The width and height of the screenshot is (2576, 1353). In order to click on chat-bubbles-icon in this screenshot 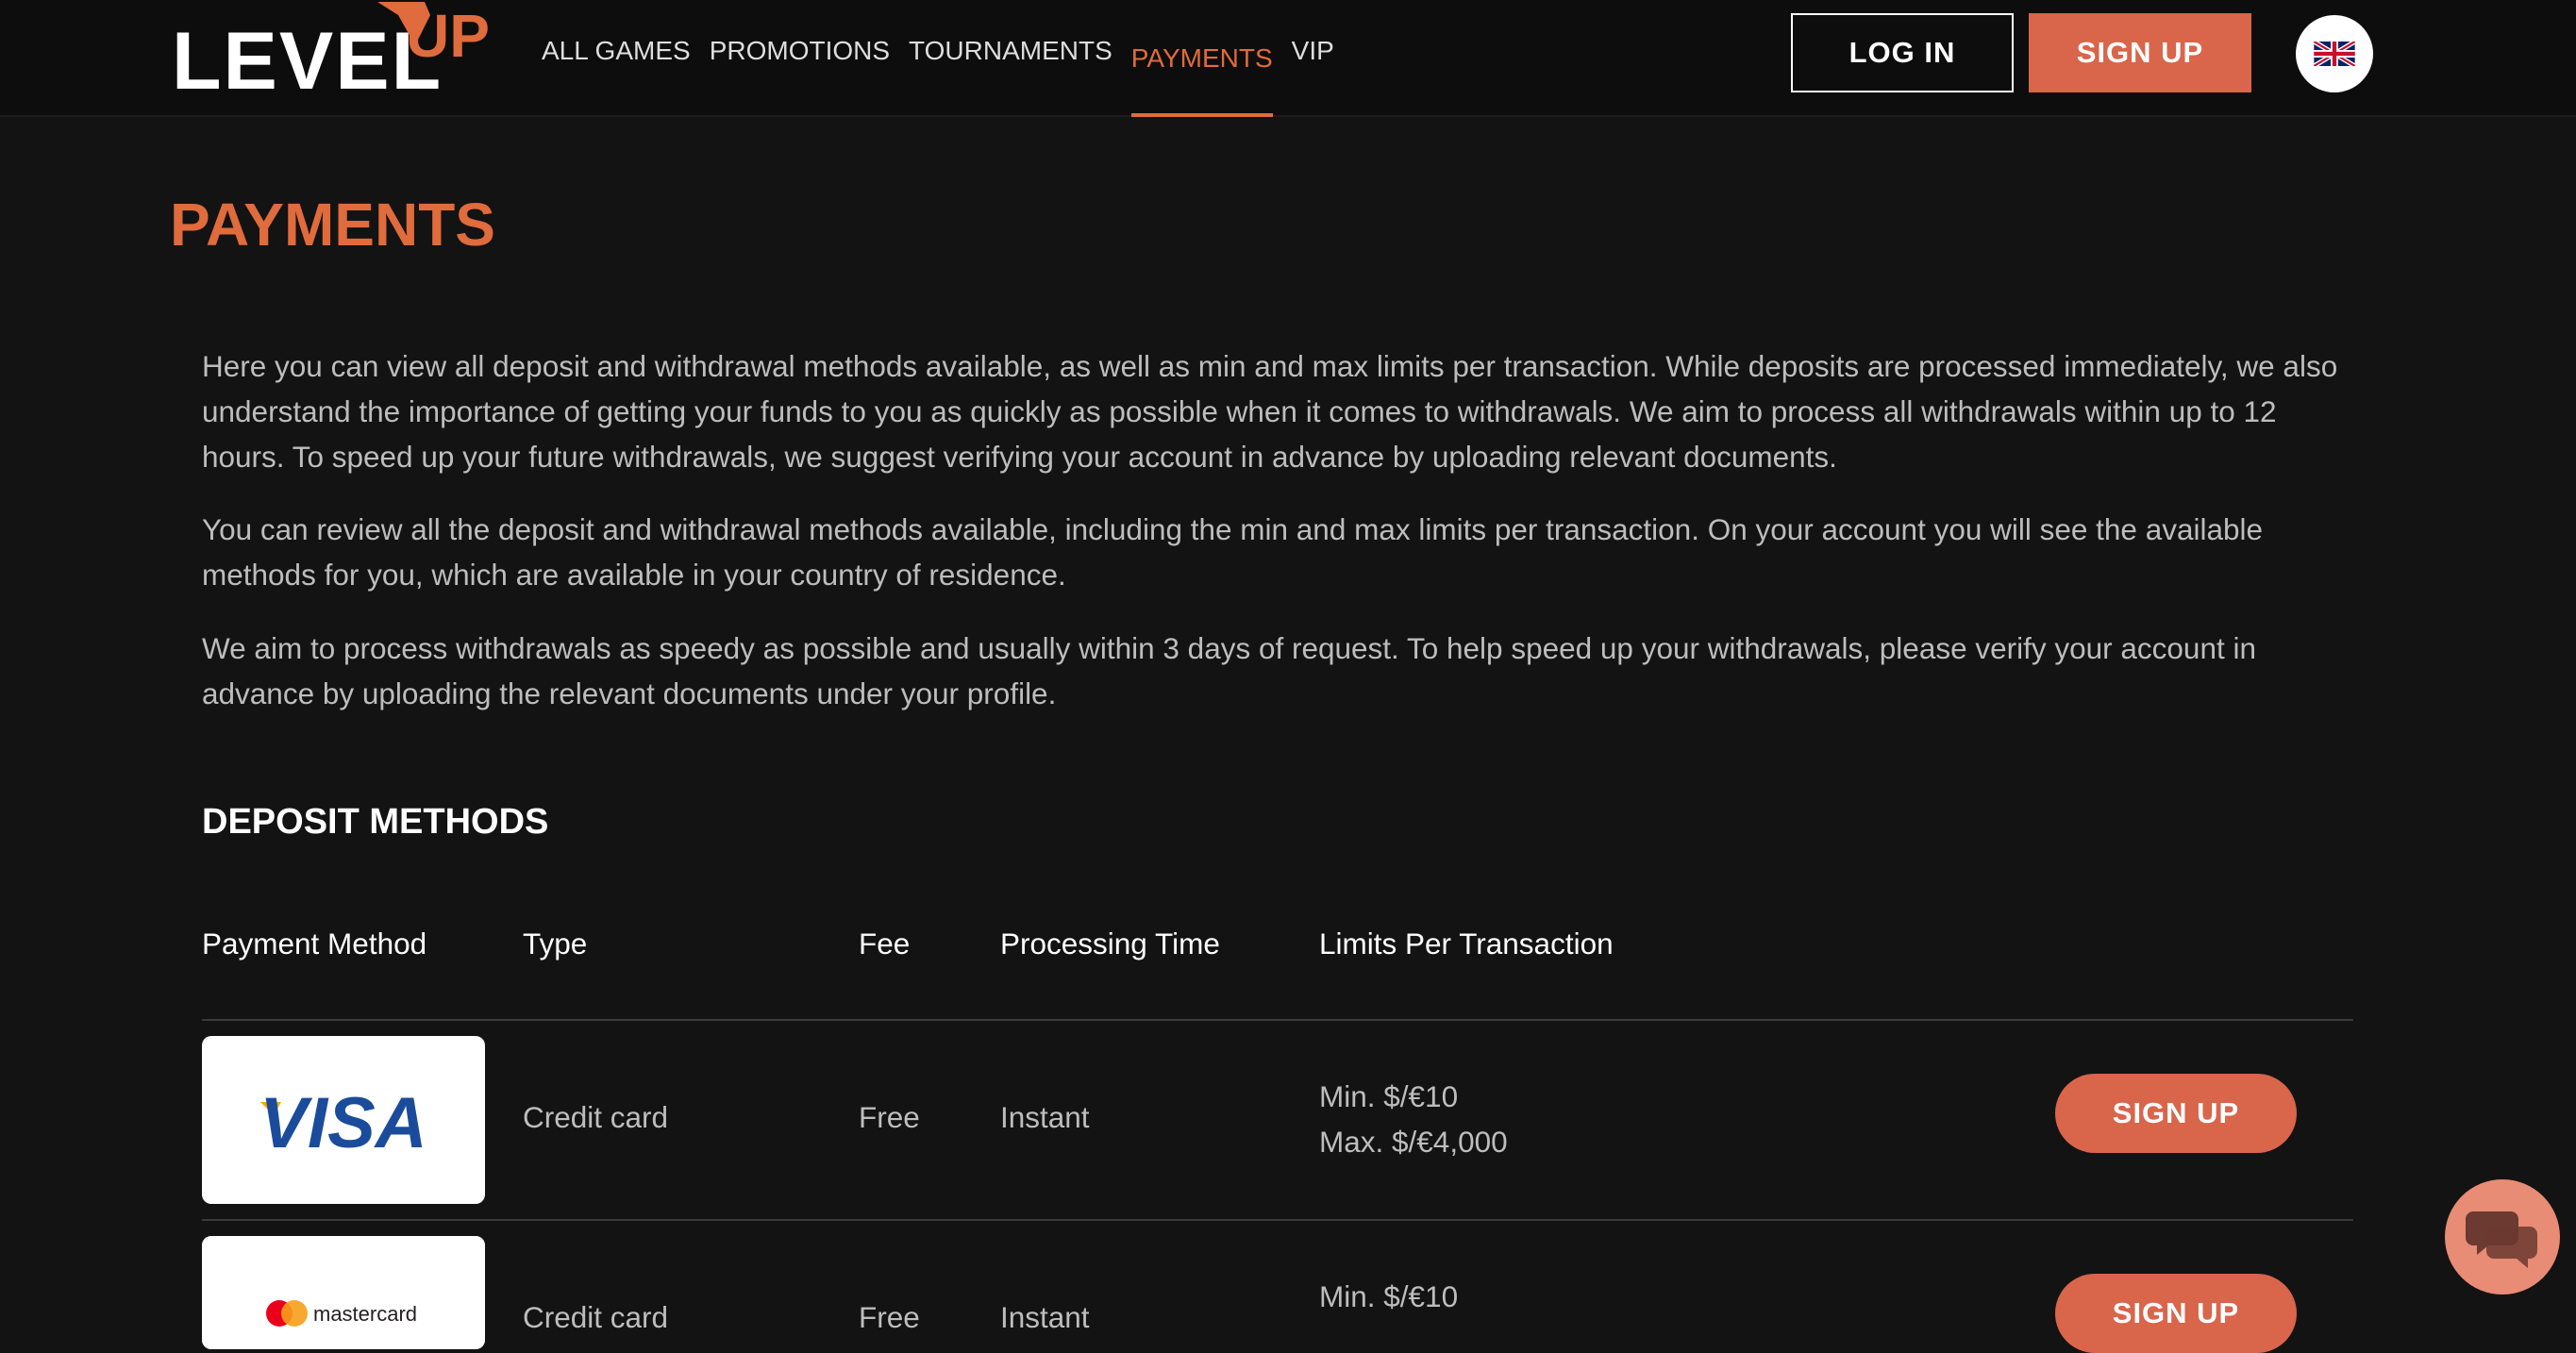, I will do `click(2501, 1239)`.